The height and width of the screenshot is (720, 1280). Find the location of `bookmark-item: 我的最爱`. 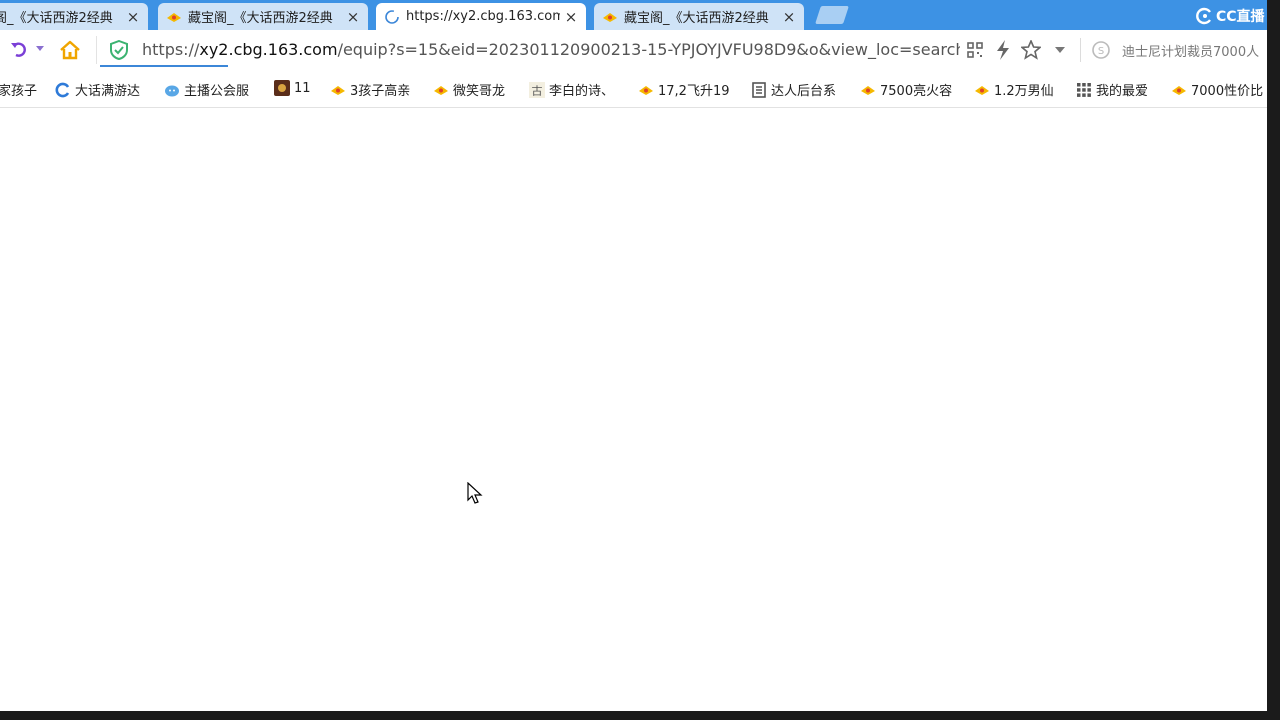

bookmark-item: 我的最爱 is located at coordinates (1112, 89).